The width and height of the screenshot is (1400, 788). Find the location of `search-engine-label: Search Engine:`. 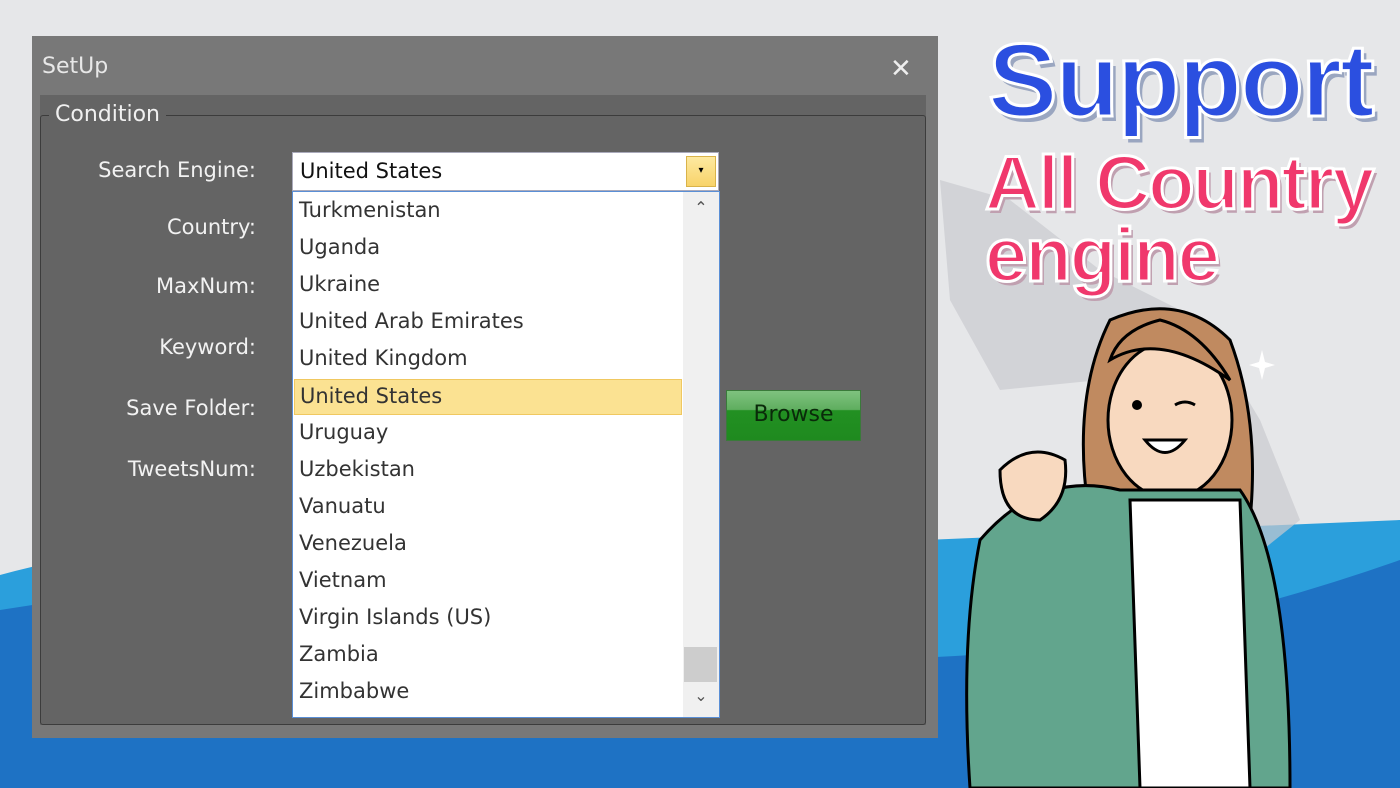

search-engine-label: Search Engine: is located at coordinates (177, 170).